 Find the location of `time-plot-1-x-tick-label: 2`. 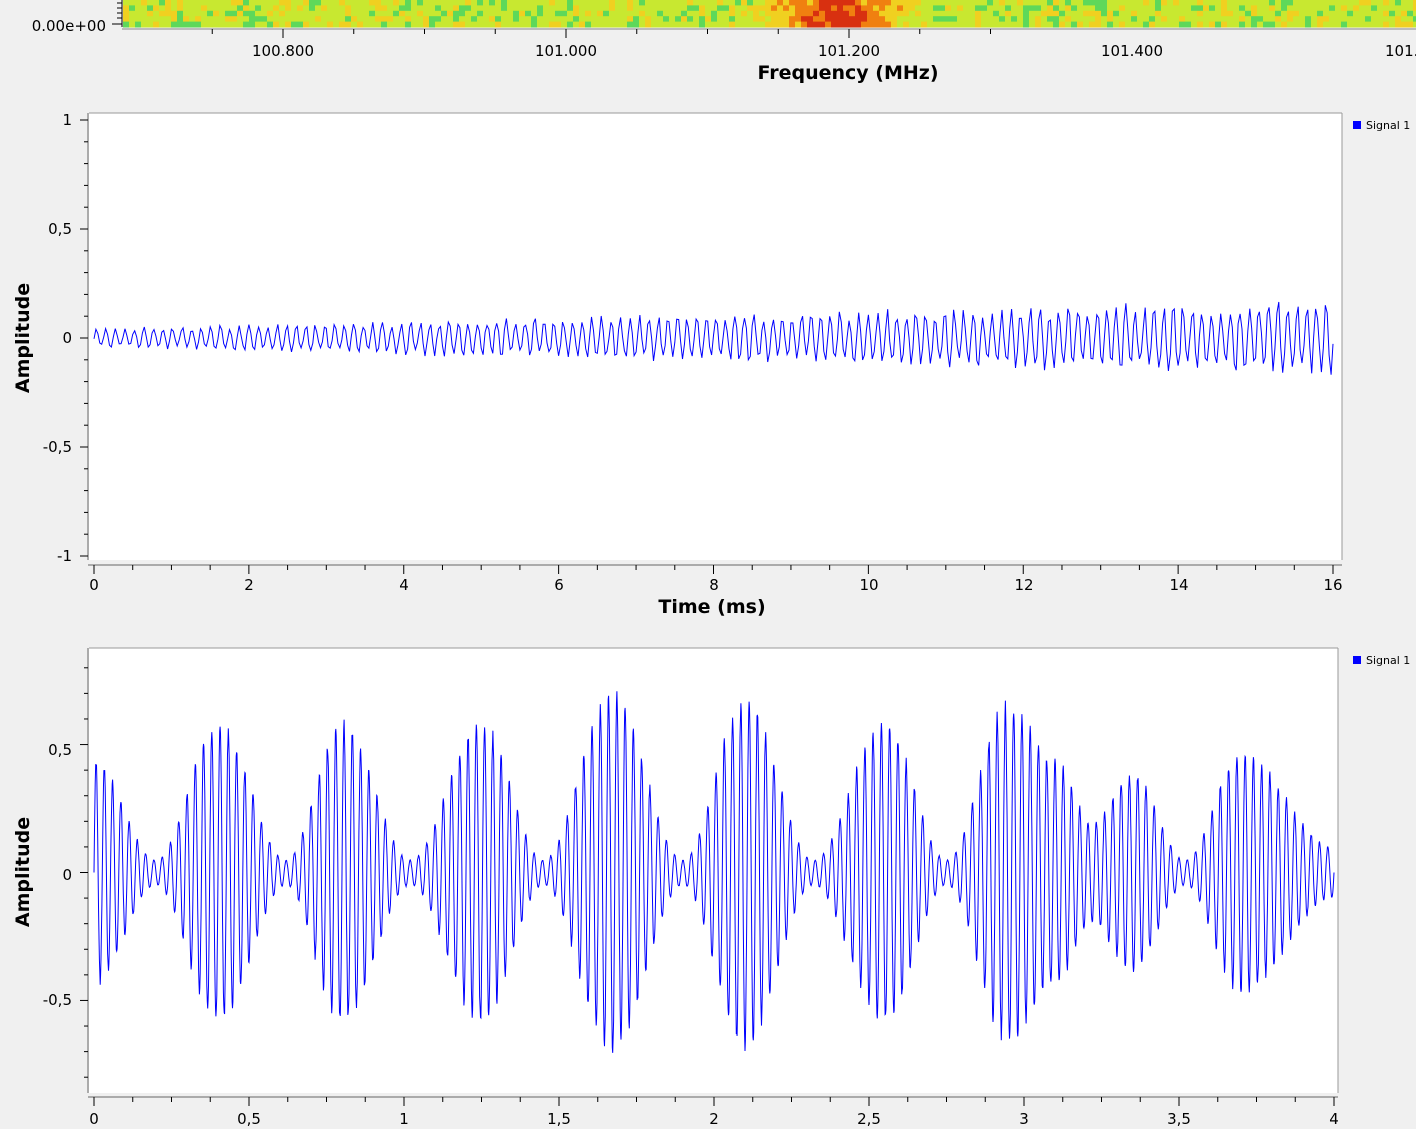

time-plot-1-x-tick-label: 2 is located at coordinates (249, 585).